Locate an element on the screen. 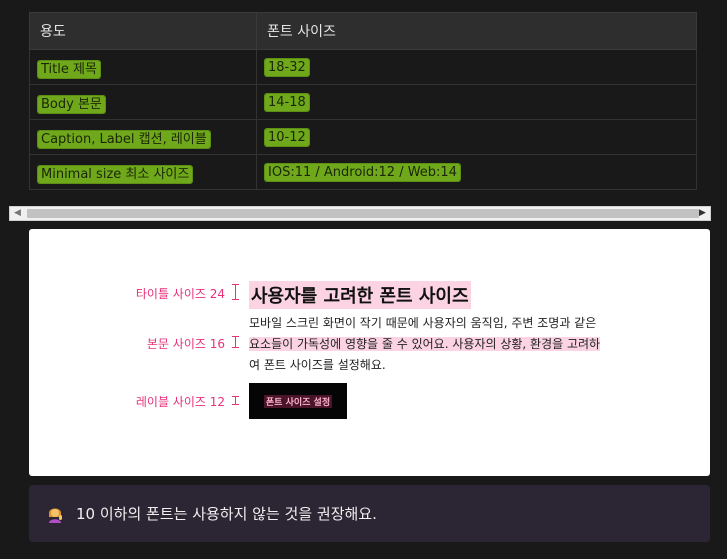 This screenshot has height=559, width=727. body-line: 모바일 스크린 화면이 작기 때문에 사용자의 움직임, 주변 조명과 같은 is located at coordinates (423, 323).